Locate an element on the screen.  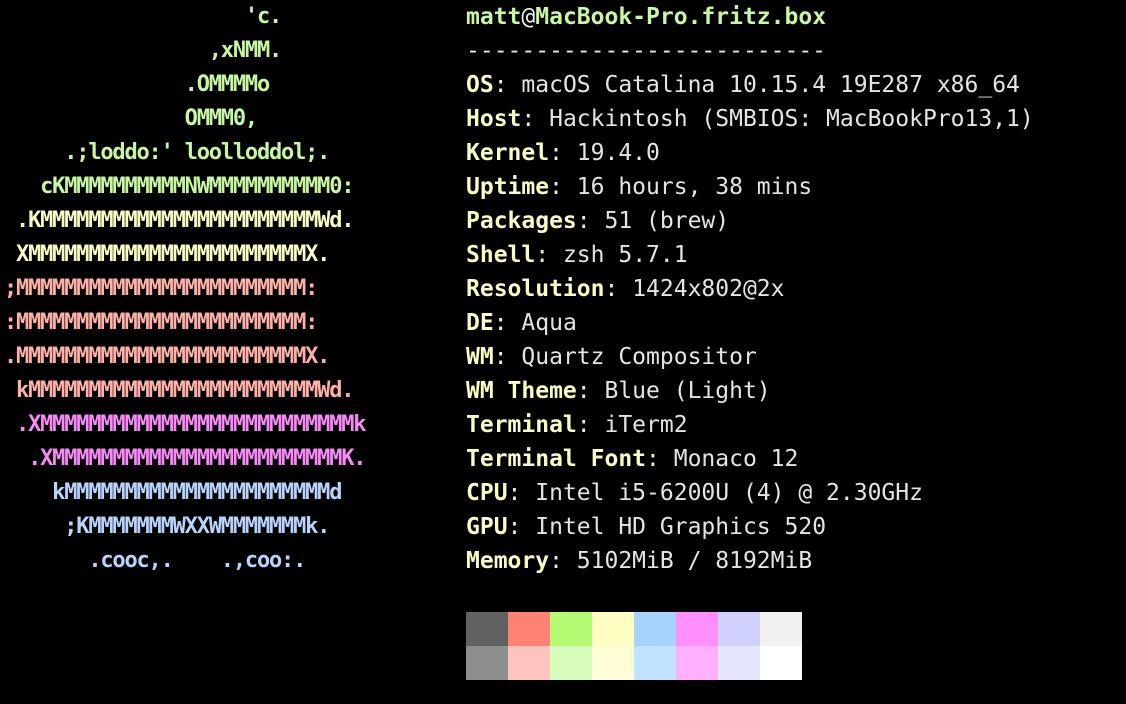
logo-line: .MMMMMMMMMMMMMMMMMMMMMMMMX. is located at coordinates (167, 356).